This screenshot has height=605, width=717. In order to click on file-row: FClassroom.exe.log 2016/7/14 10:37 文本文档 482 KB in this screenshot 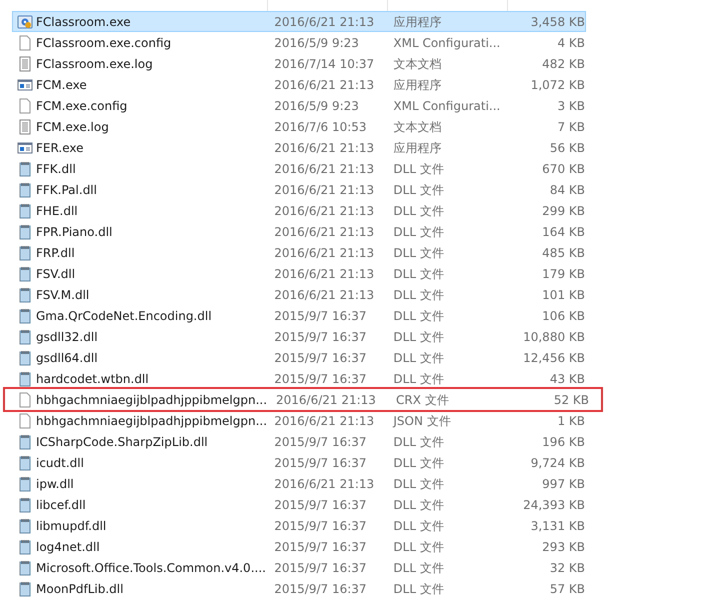, I will do `click(299, 63)`.